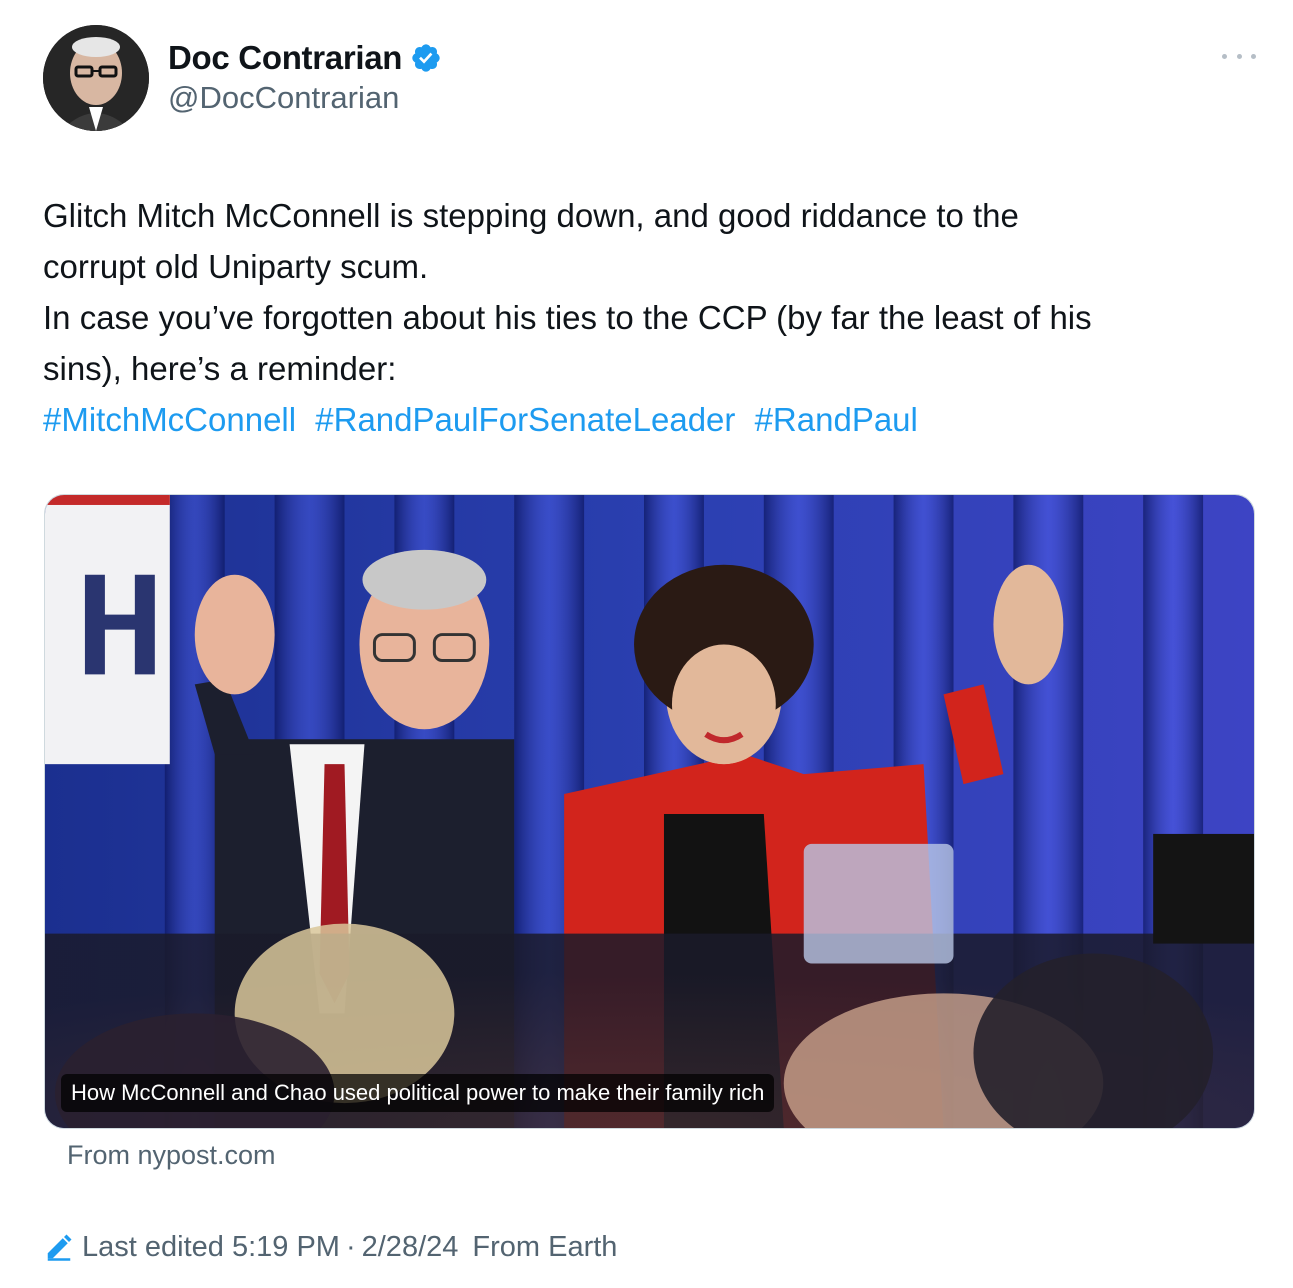 Image resolution: width=1293 pixels, height=1288 pixels. Describe the element at coordinates (59, 1247) in the screenshot. I see `pencil-icon` at that location.